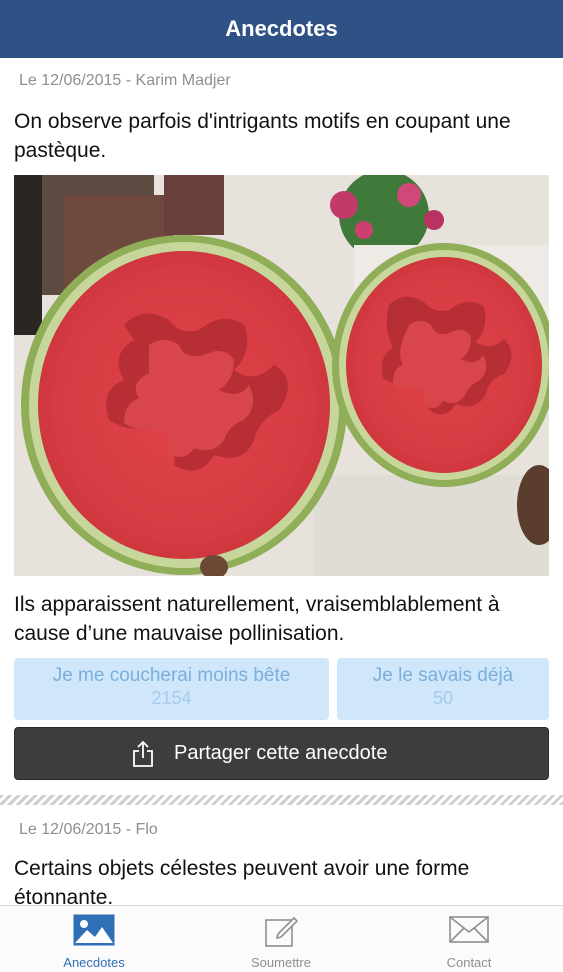  Describe the element at coordinates (88, 829) in the screenshot. I see `post-meta: Le 12/06/2015 - Flo` at that location.